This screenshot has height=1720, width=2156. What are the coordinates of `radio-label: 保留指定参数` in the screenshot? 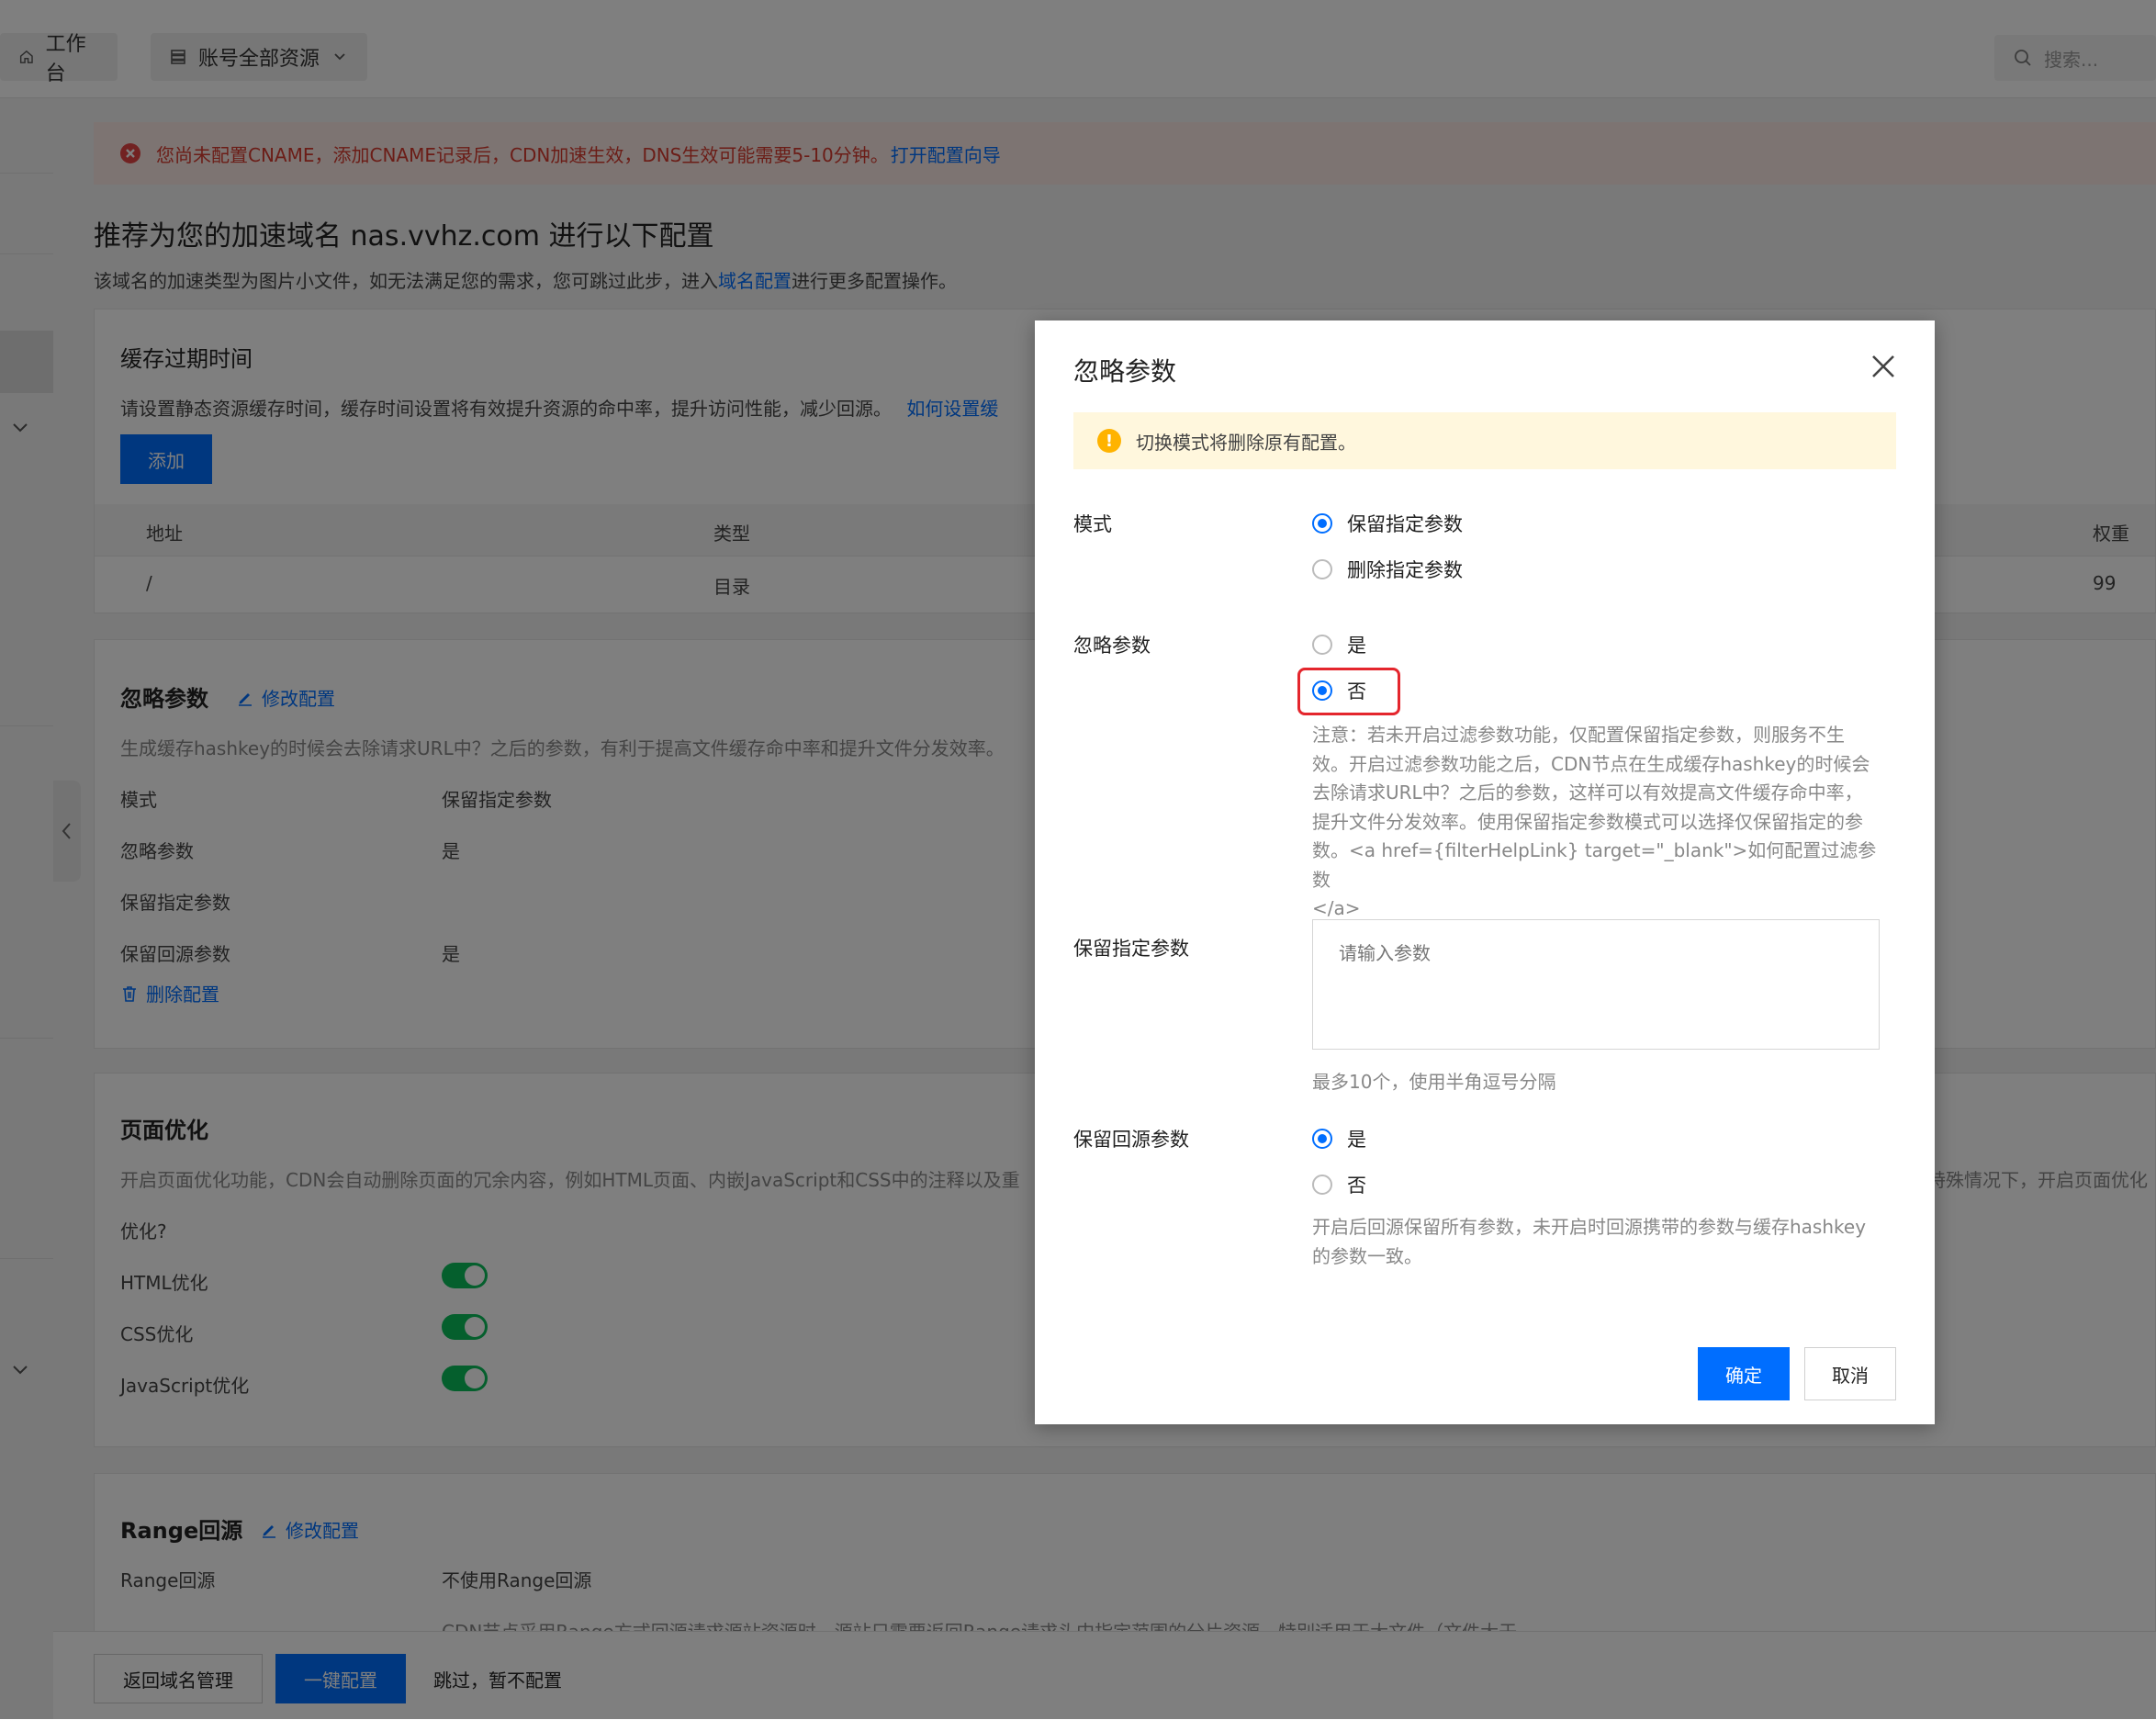 It's located at (1405, 524).